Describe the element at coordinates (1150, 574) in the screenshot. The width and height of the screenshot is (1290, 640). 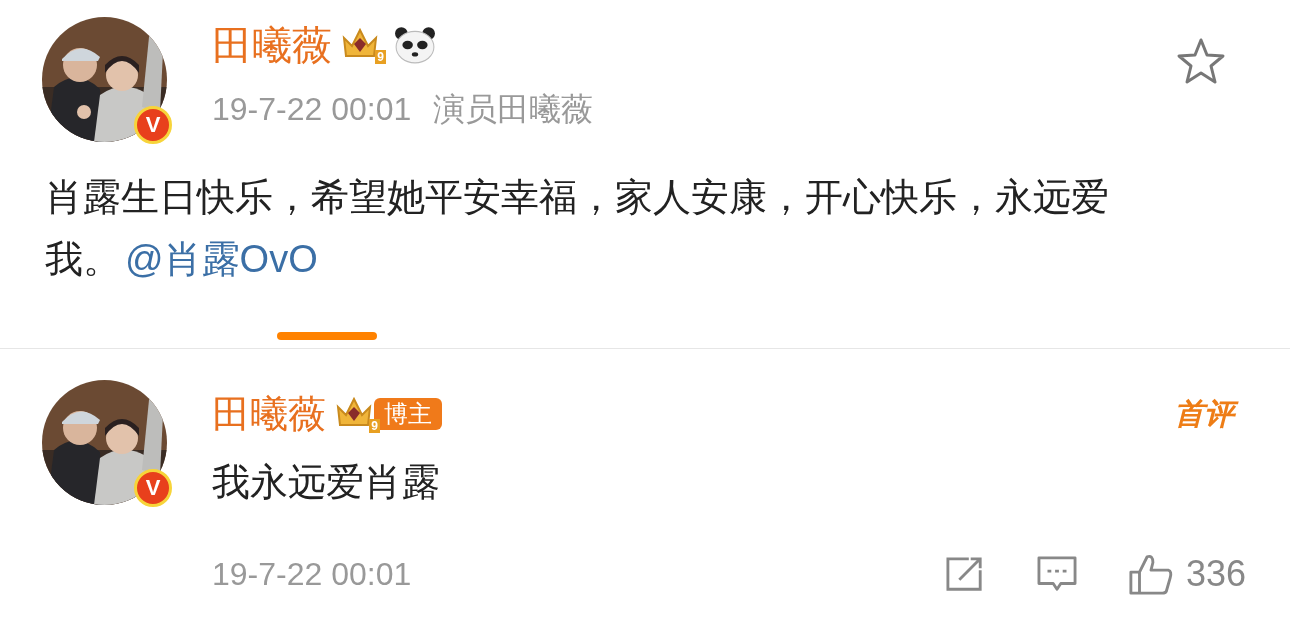
I see `thumbs-up-icon` at that location.